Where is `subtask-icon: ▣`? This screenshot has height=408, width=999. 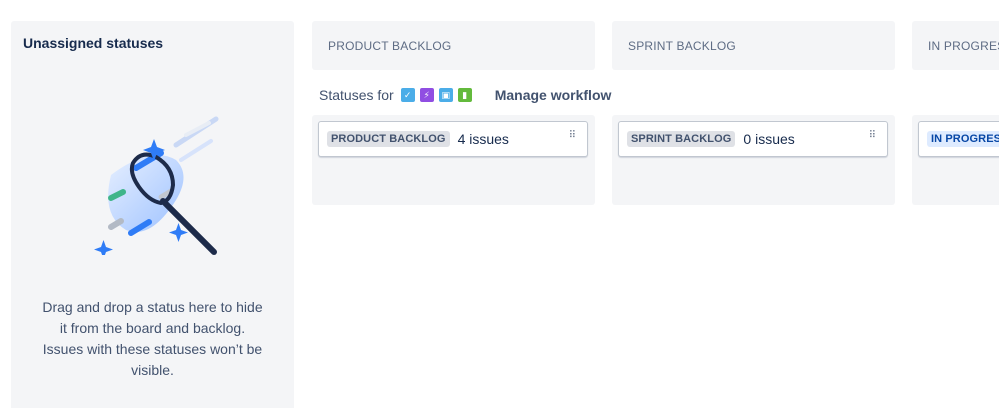
subtask-icon: ▣ is located at coordinates (445, 95).